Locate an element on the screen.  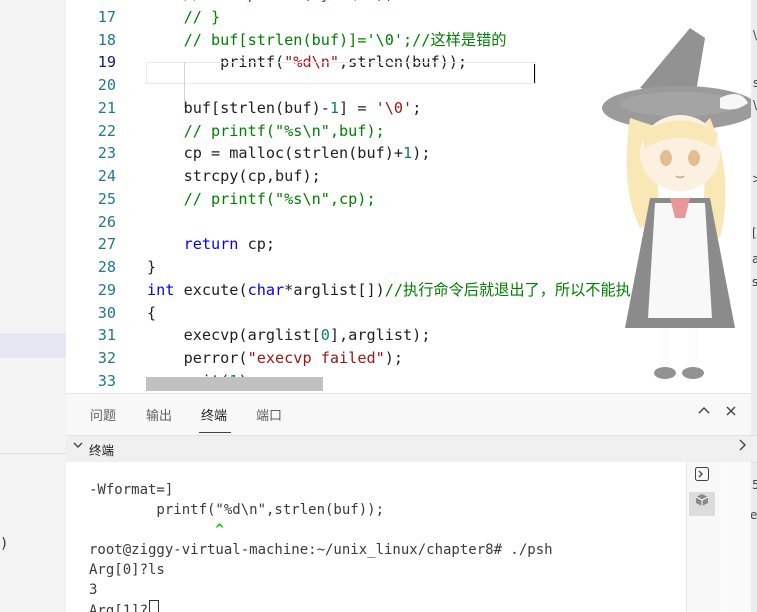
explorer-truncated-text: ) is located at coordinates (4, 544).